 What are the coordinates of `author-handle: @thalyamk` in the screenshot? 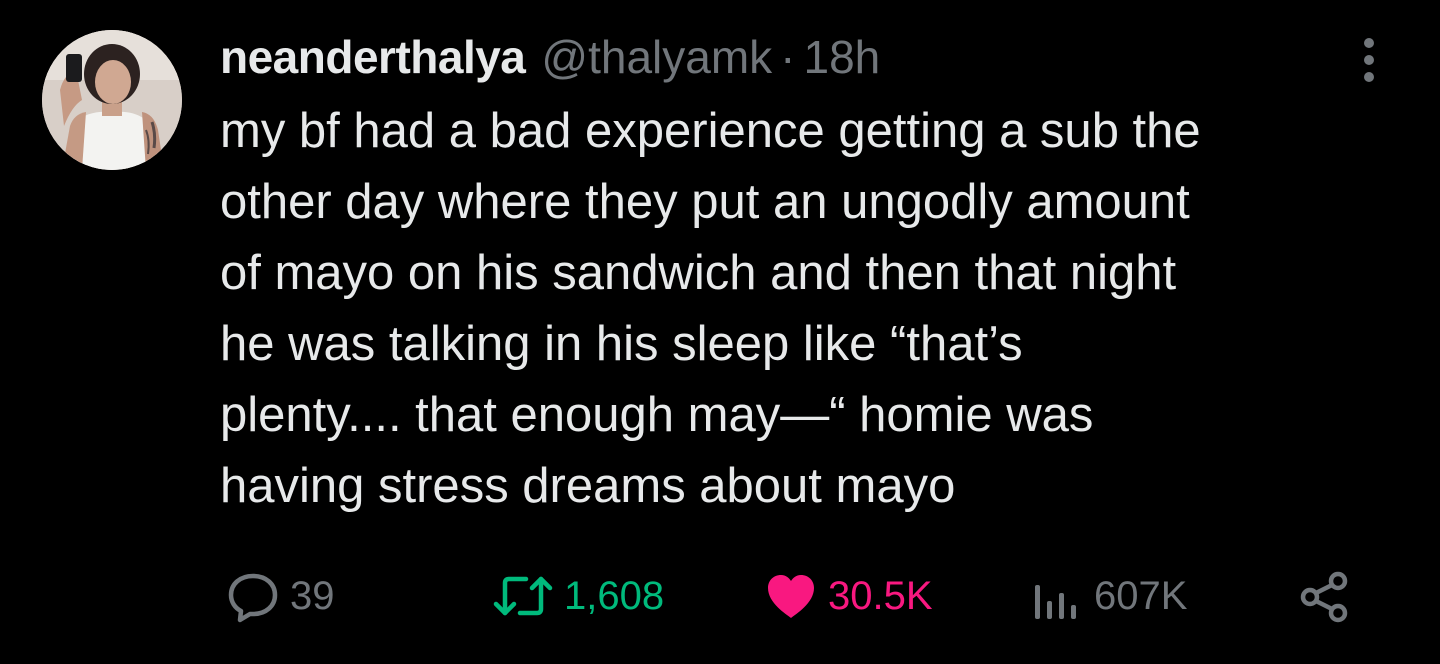 It's located at (656, 57).